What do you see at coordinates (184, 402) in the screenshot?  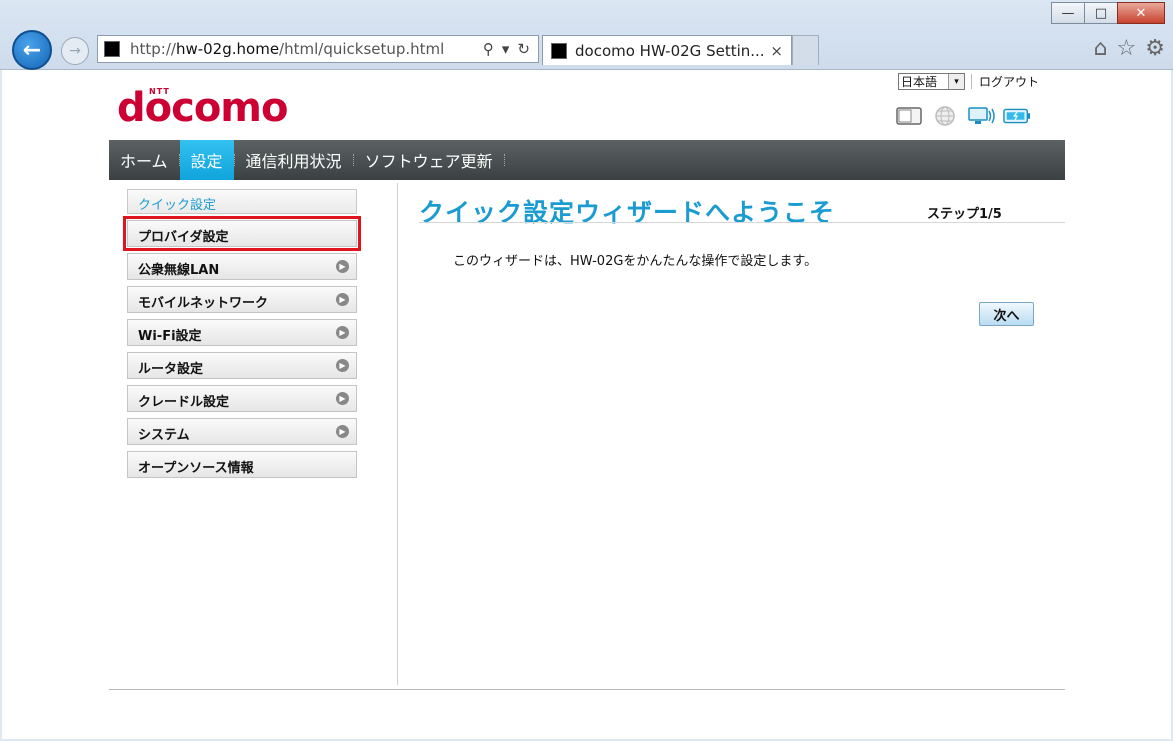 I see `sidebar-item-label: クレードル設定` at bounding box center [184, 402].